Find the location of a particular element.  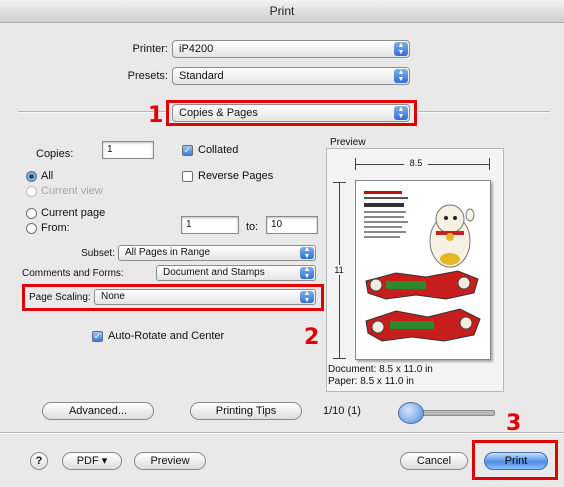

reverse-pages-label: Reverse Pages is located at coordinates (236, 176).